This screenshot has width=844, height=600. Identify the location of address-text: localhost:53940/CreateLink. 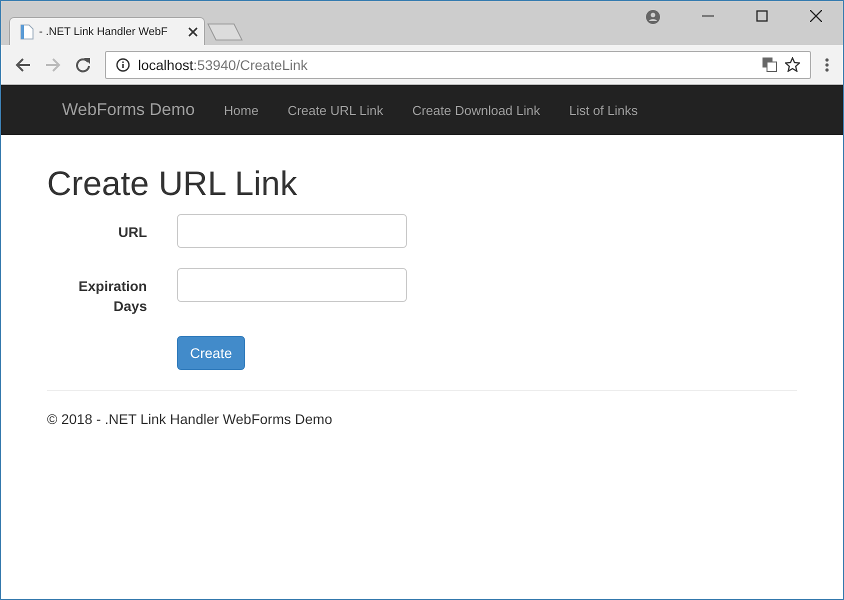
(223, 64).